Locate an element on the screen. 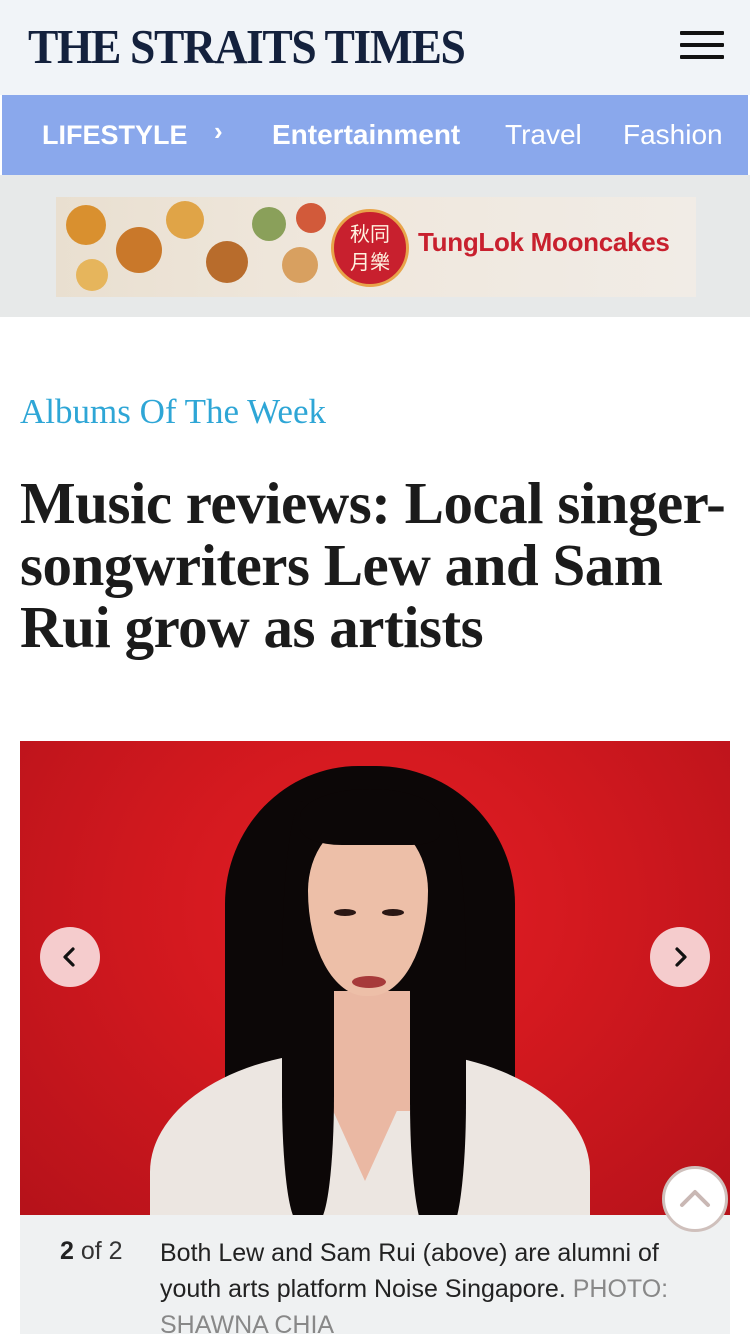 The image size is (750, 1334). section-nav: LIFESTYLE › Entertainment Travel Fashion is located at coordinates (375, 135).